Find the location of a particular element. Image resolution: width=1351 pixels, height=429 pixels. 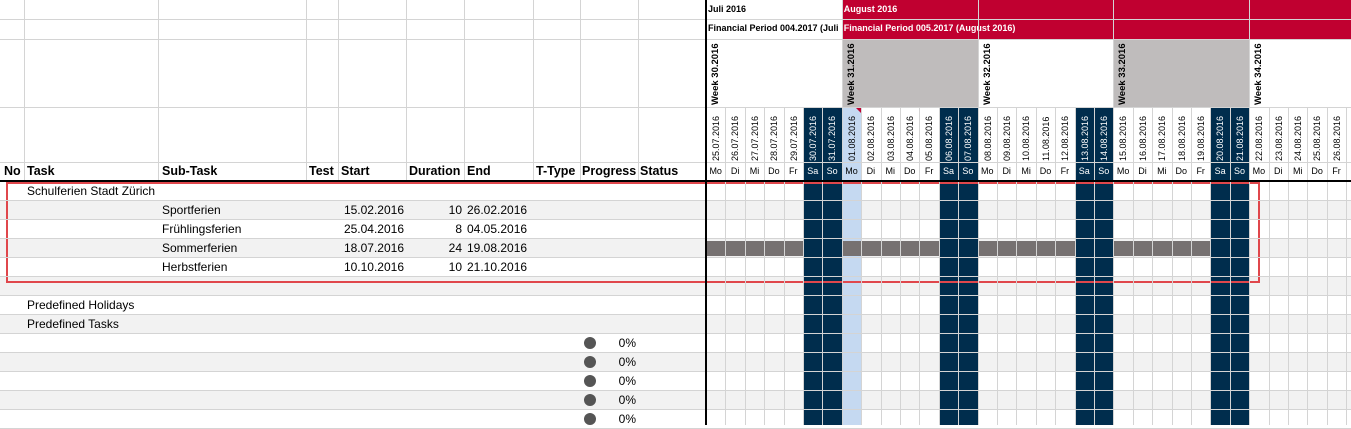

header-task: Task is located at coordinates (41, 171).